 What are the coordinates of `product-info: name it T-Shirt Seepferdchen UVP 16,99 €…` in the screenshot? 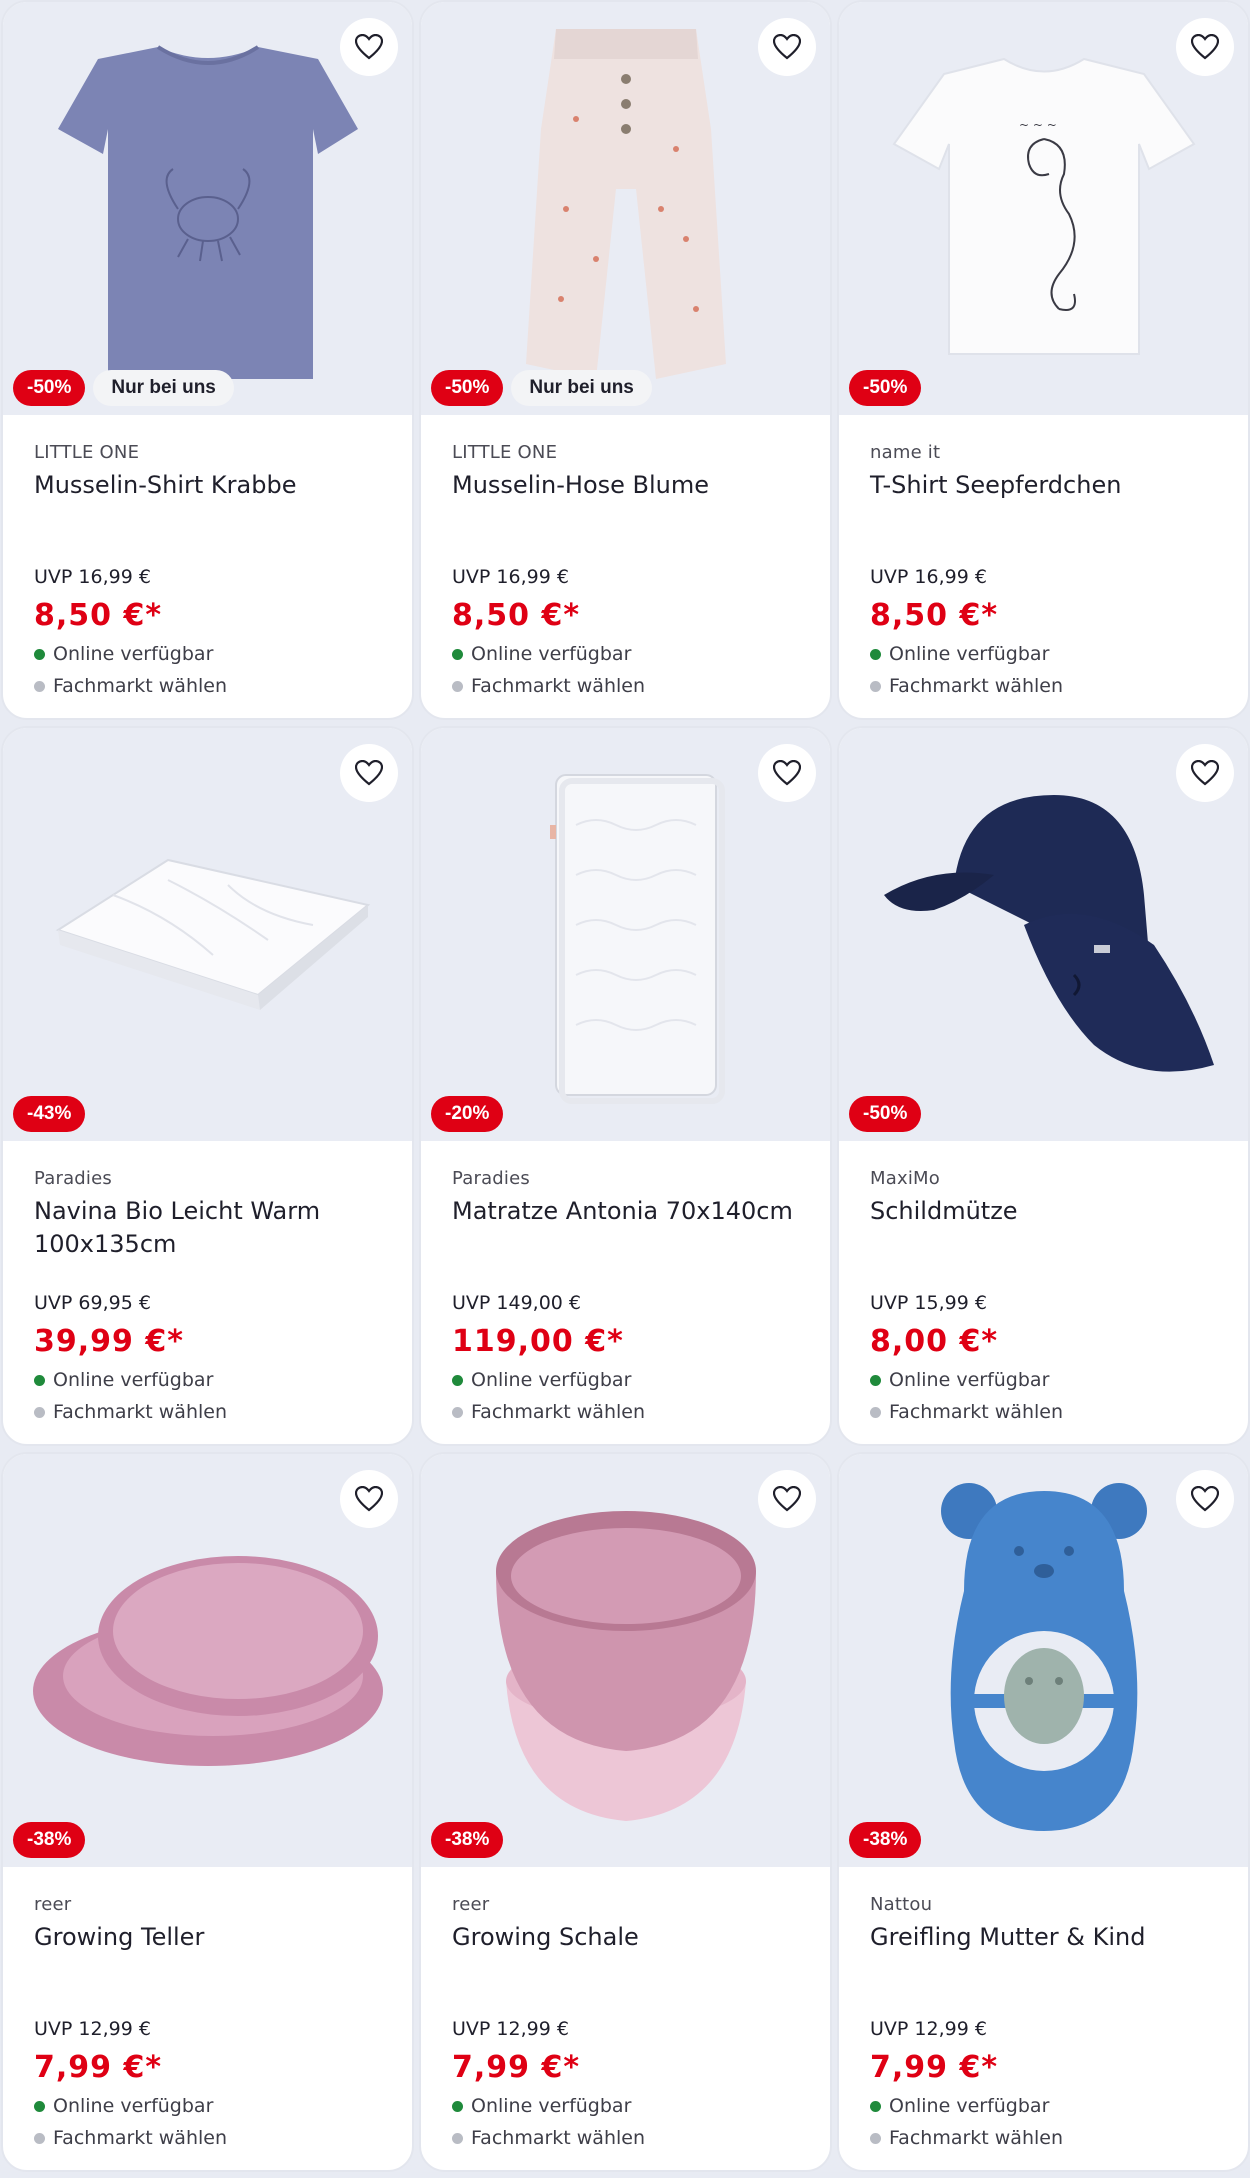 It's located at (1049, 569).